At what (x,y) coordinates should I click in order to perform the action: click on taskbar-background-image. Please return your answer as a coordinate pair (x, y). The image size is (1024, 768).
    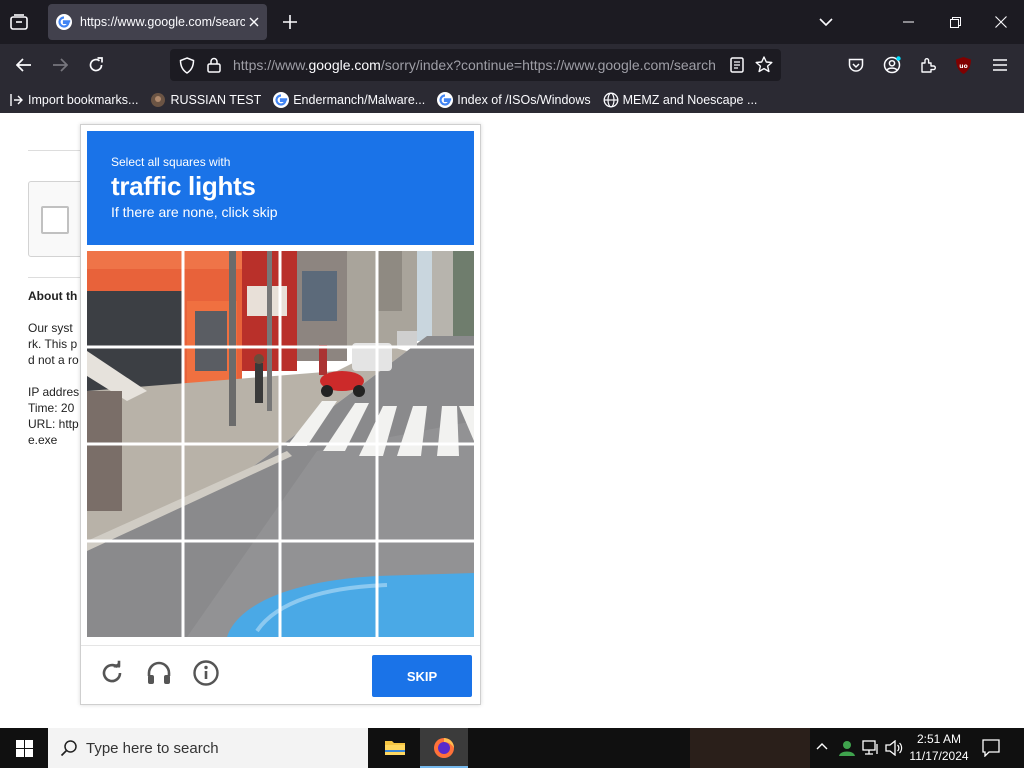
    Looking at the image, I should click on (750, 748).